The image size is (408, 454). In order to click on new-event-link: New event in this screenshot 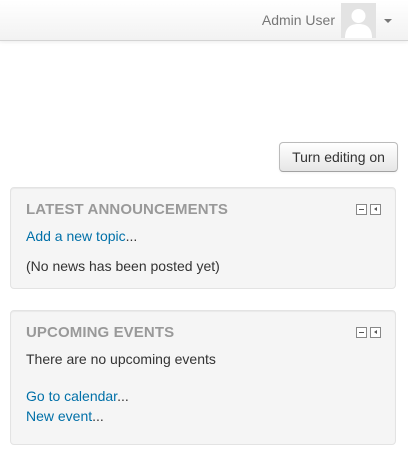, I will do `click(59, 416)`.